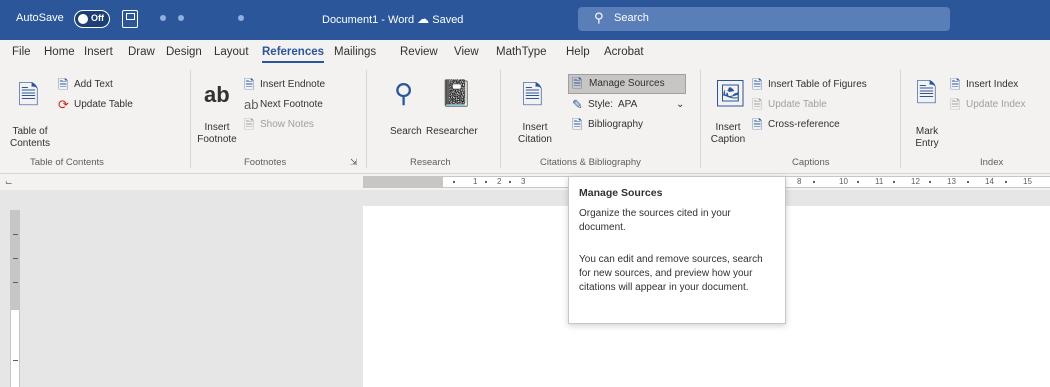 This screenshot has width=1050, height=387. What do you see at coordinates (354, 162) in the screenshot?
I see `footnotes-dialog-launcher-icon: ⇲` at bounding box center [354, 162].